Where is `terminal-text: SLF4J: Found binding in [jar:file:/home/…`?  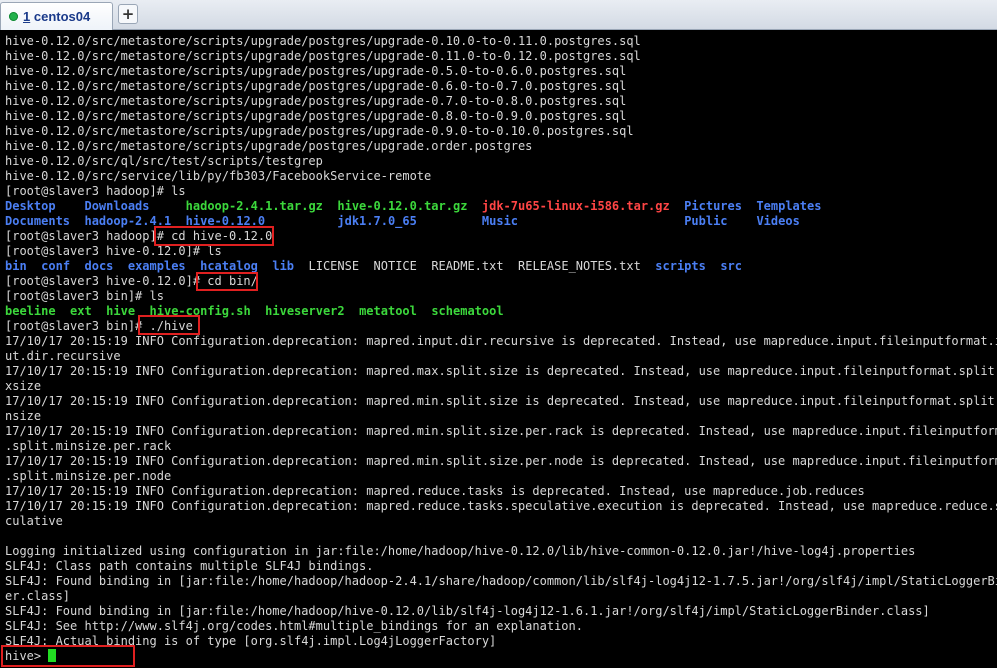 terminal-text: SLF4J: Found binding in [jar:file:/home/… is located at coordinates (501, 581).